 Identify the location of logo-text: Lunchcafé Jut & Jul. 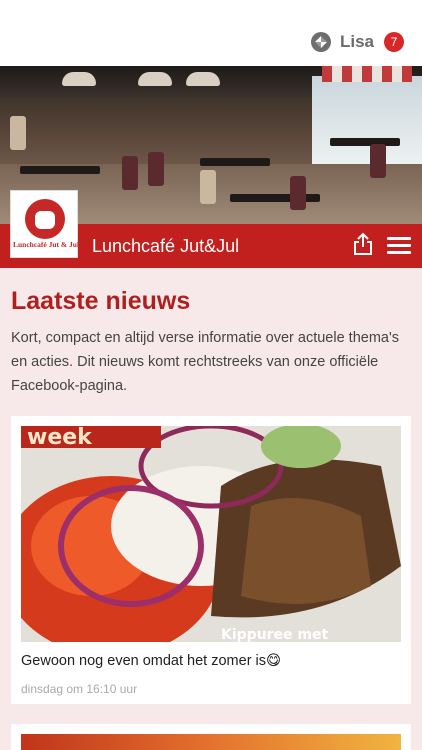
(46, 244).